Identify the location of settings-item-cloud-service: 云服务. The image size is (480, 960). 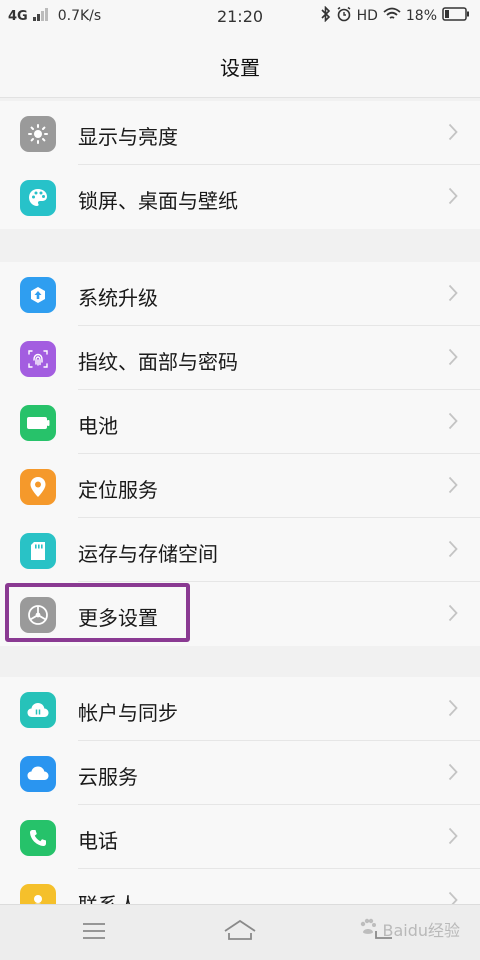
(240, 773).